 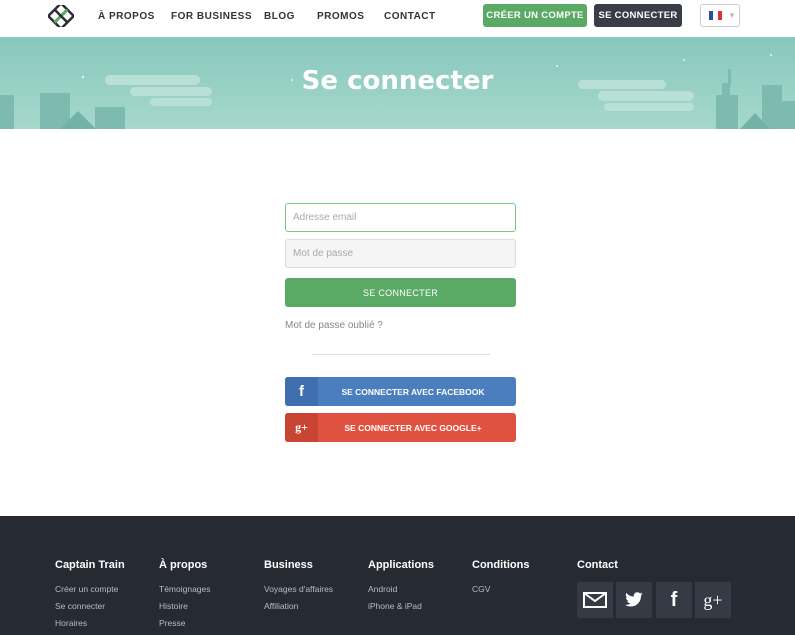 What do you see at coordinates (401, 565) in the screenshot?
I see `footer-heading: Applications` at bounding box center [401, 565].